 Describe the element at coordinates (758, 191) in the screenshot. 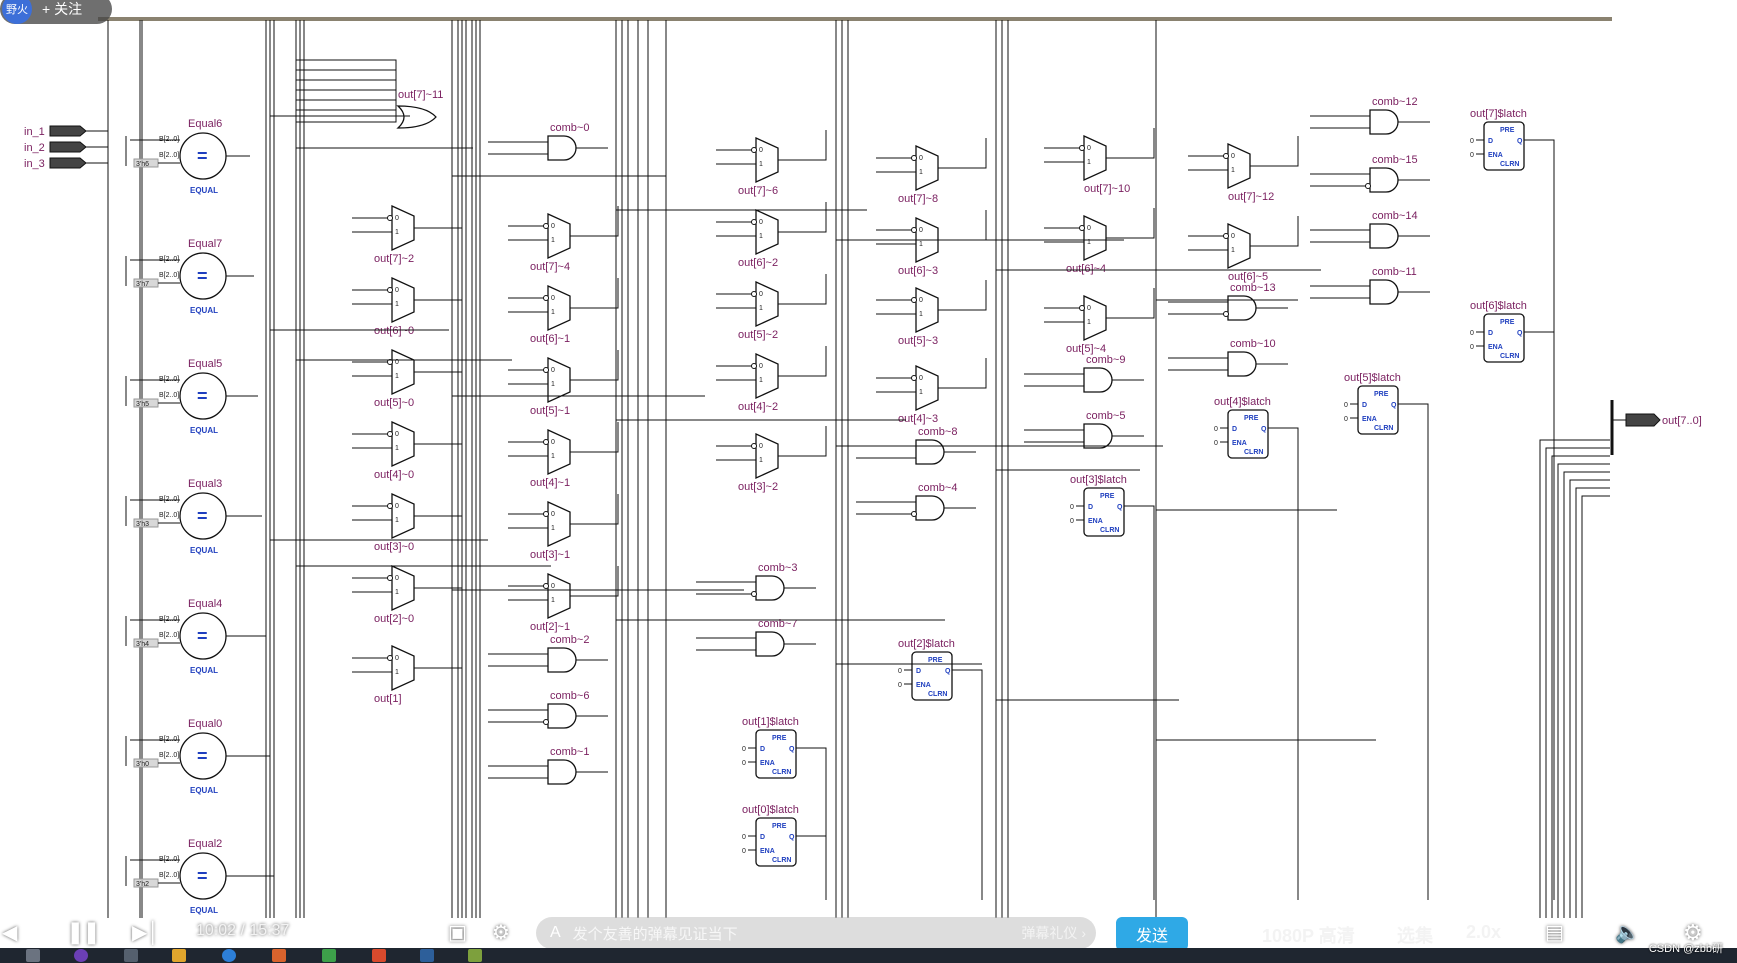

I see `mux-label: out[7]~6` at that location.